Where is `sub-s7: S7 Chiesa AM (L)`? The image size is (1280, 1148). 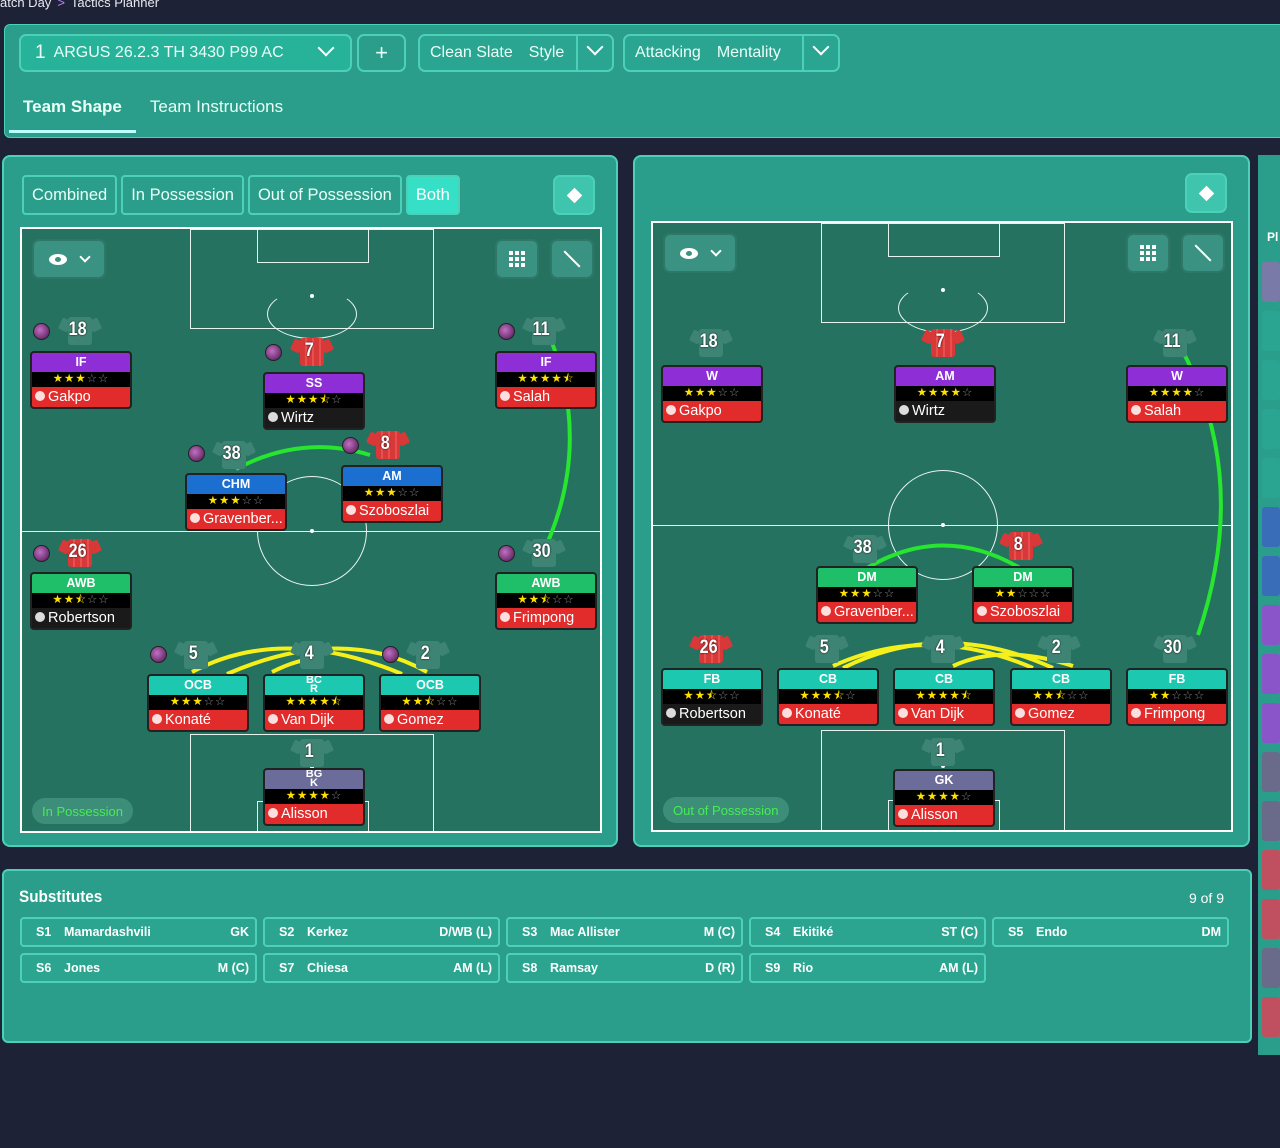
sub-s7: S7 Chiesa AM (L) is located at coordinates (381, 968).